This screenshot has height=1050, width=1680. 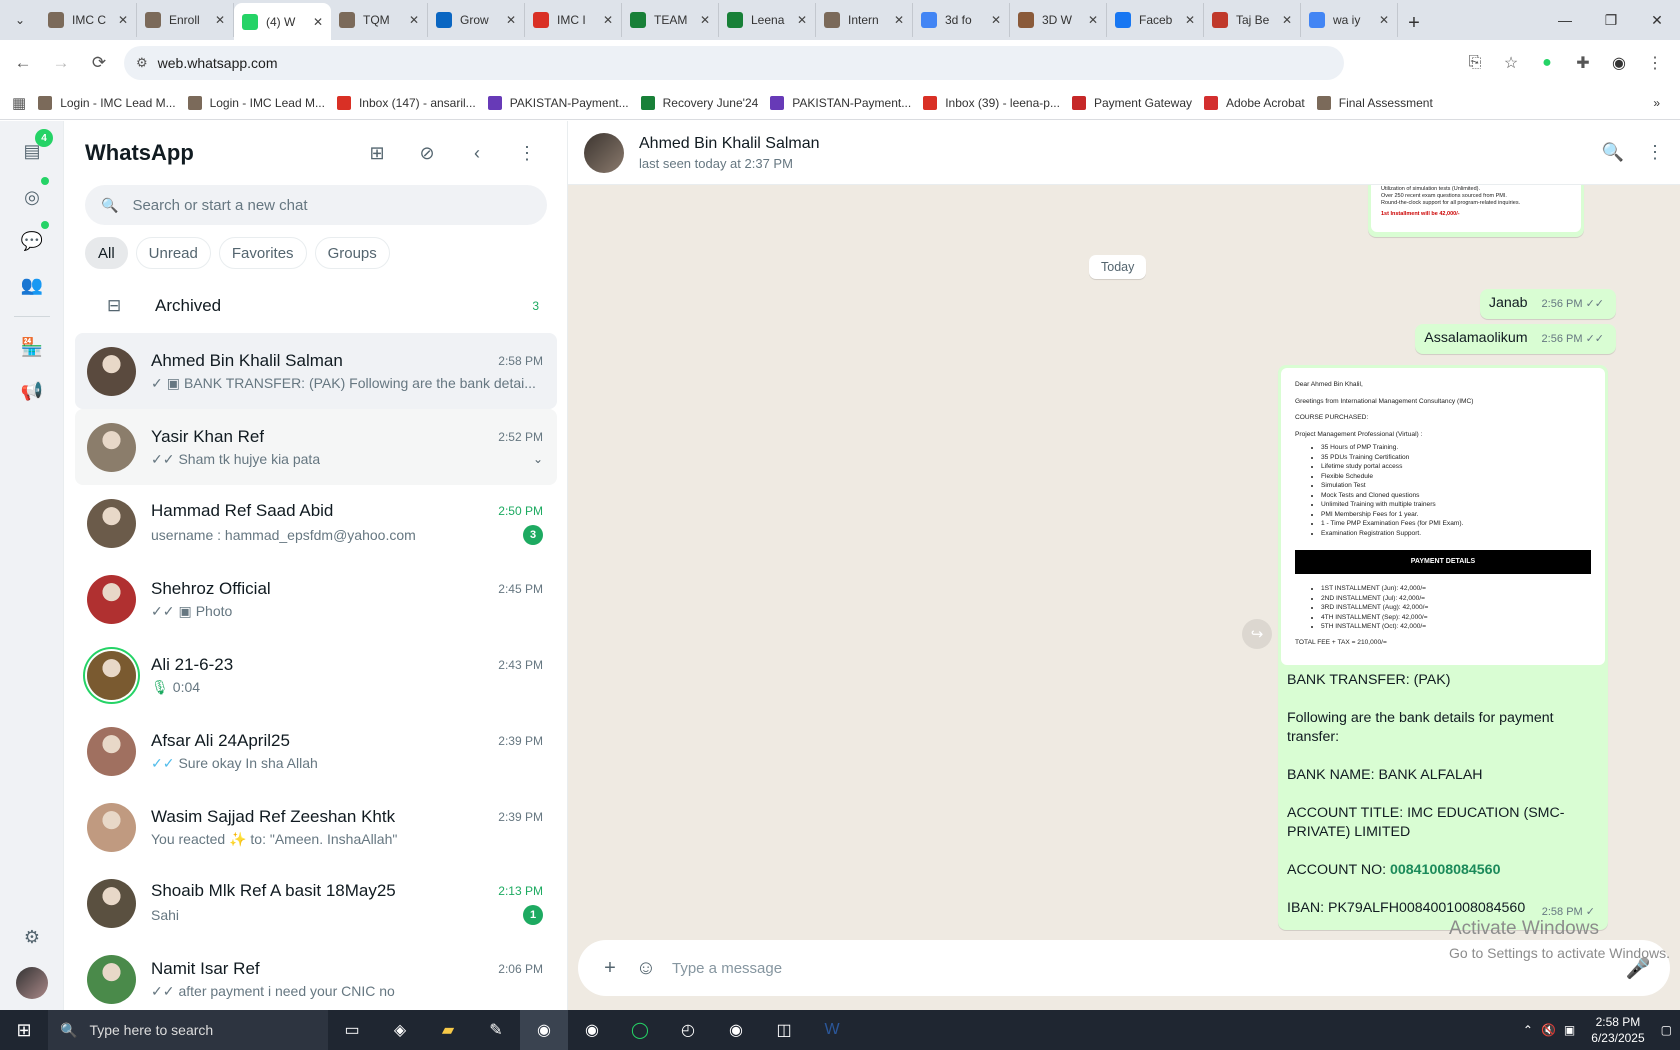 I want to click on address-bar: ⚙ web.whatsapp.com, so click(x=734, y=63).